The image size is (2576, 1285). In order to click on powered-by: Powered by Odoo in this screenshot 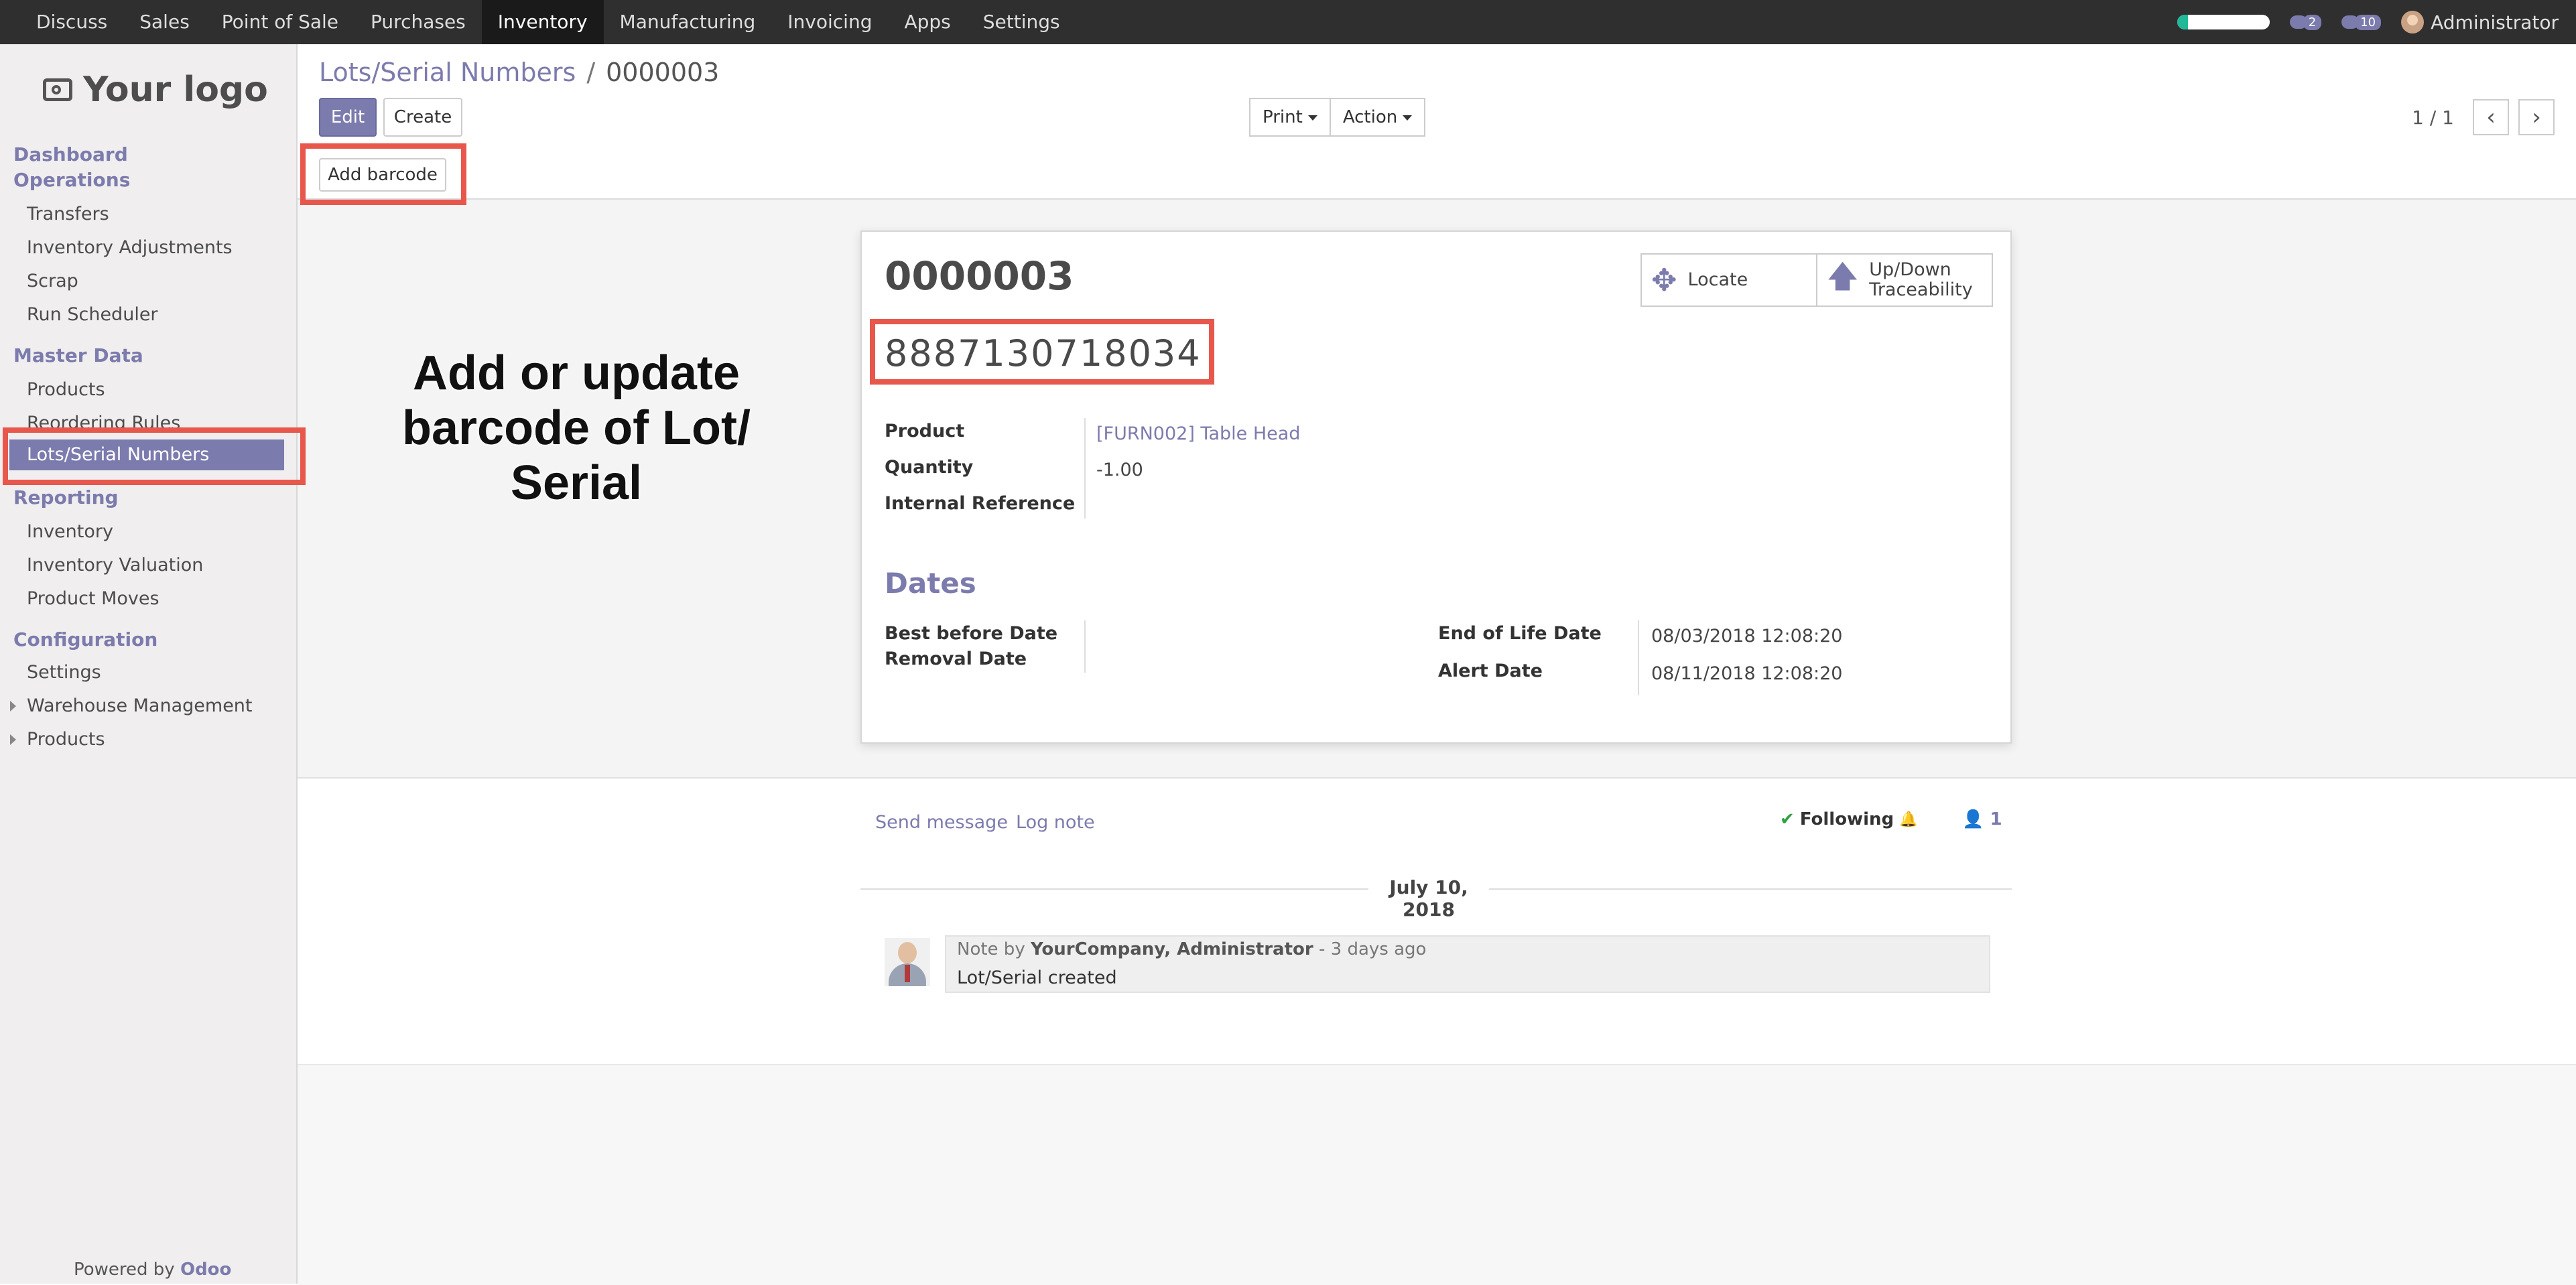, I will do `click(152, 1270)`.